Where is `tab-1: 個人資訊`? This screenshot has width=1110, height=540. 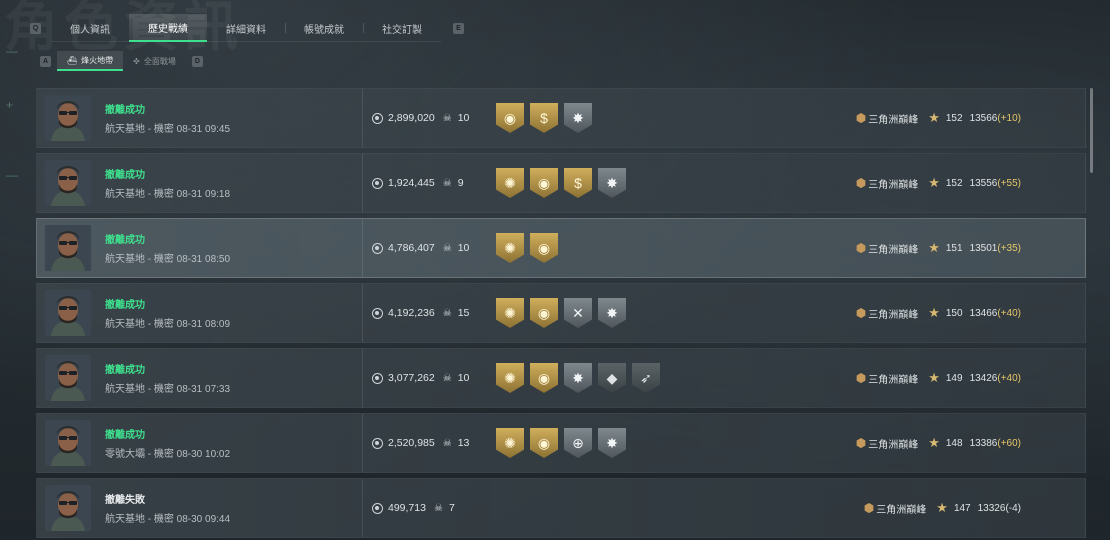
tab-1: 個人資訊 is located at coordinates (90, 28).